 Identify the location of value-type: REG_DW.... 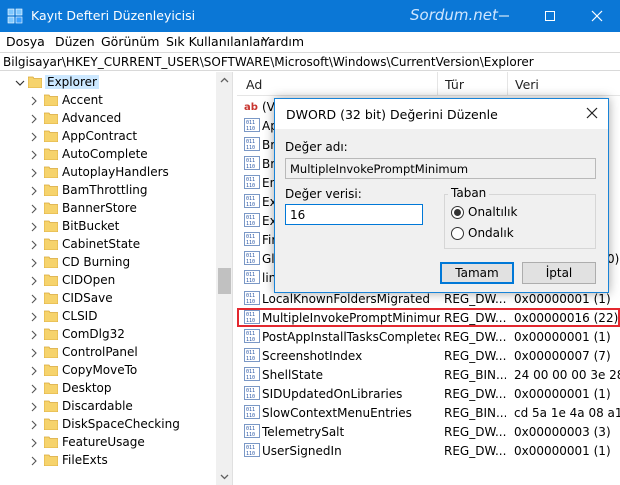
(475, 451).